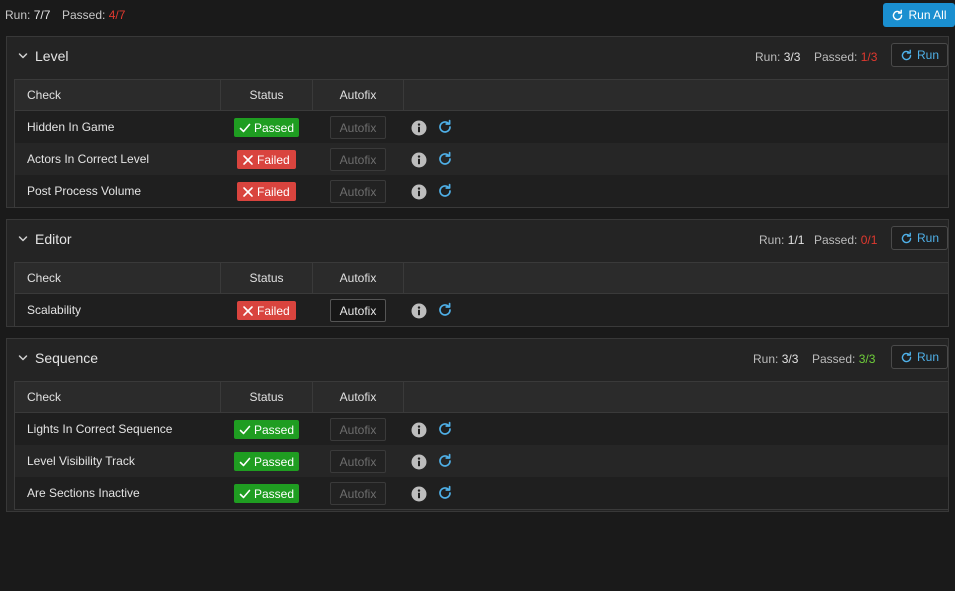 Image resolution: width=955 pixels, height=591 pixels. I want to click on section-passed-stat: Passed: 1/3, so click(845, 57).